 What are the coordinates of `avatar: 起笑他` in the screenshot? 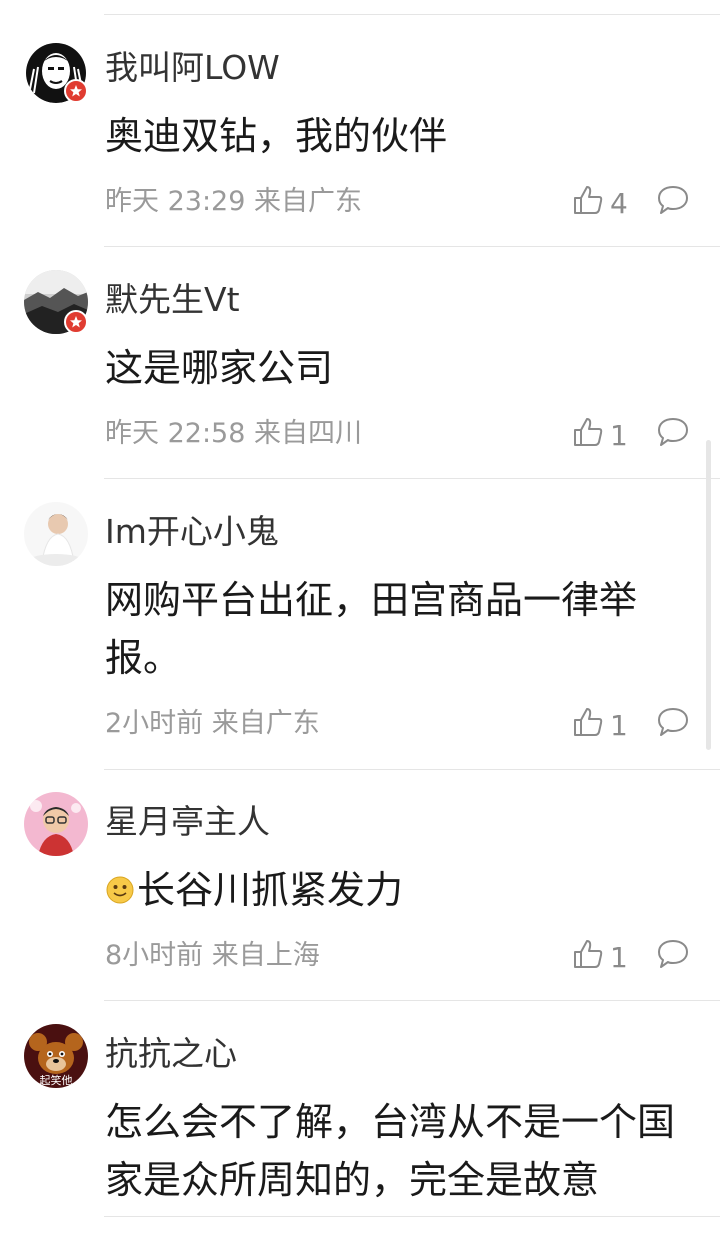 It's located at (56, 1056).